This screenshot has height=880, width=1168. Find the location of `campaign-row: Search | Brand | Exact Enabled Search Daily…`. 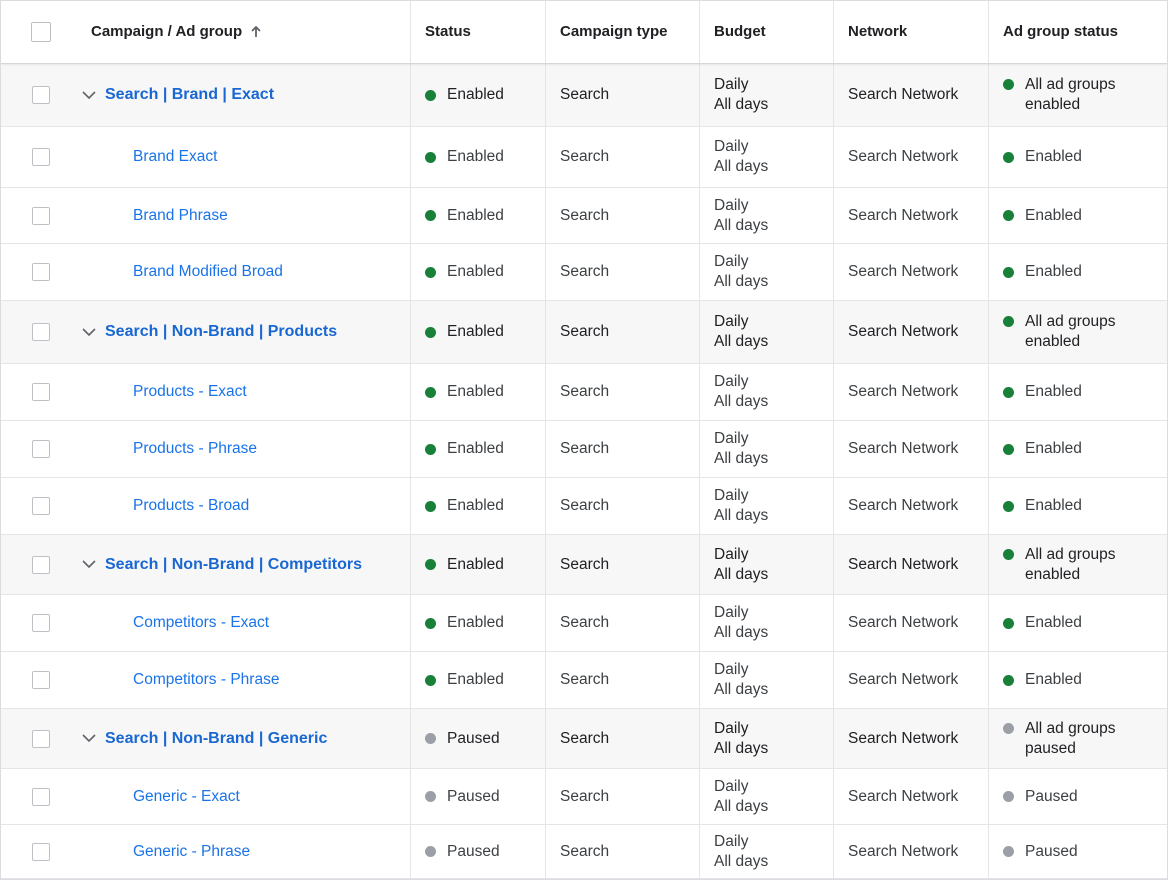

campaign-row: Search | Brand | Exact Enabled Search Daily… is located at coordinates (584, 95).